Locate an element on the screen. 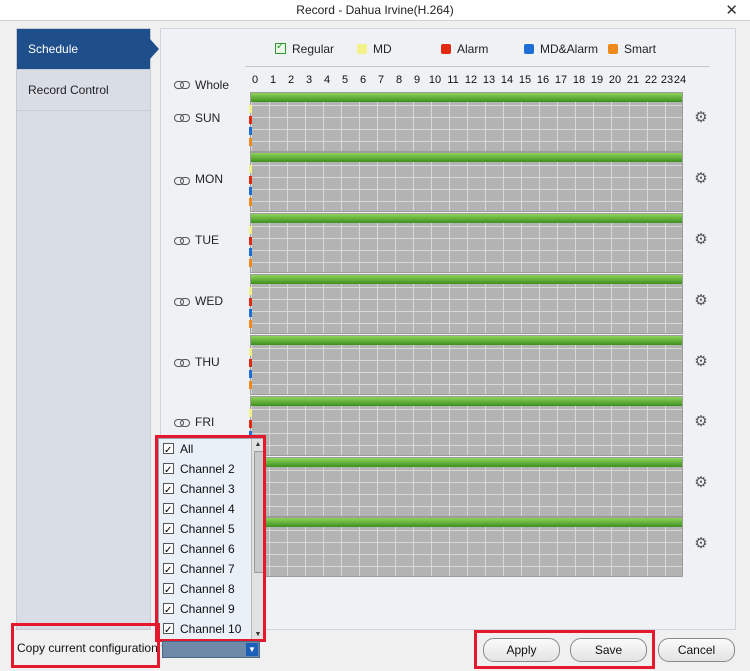 Image resolution: width=750 pixels, height=671 pixels. timeline-fri is located at coordinates (466, 426).